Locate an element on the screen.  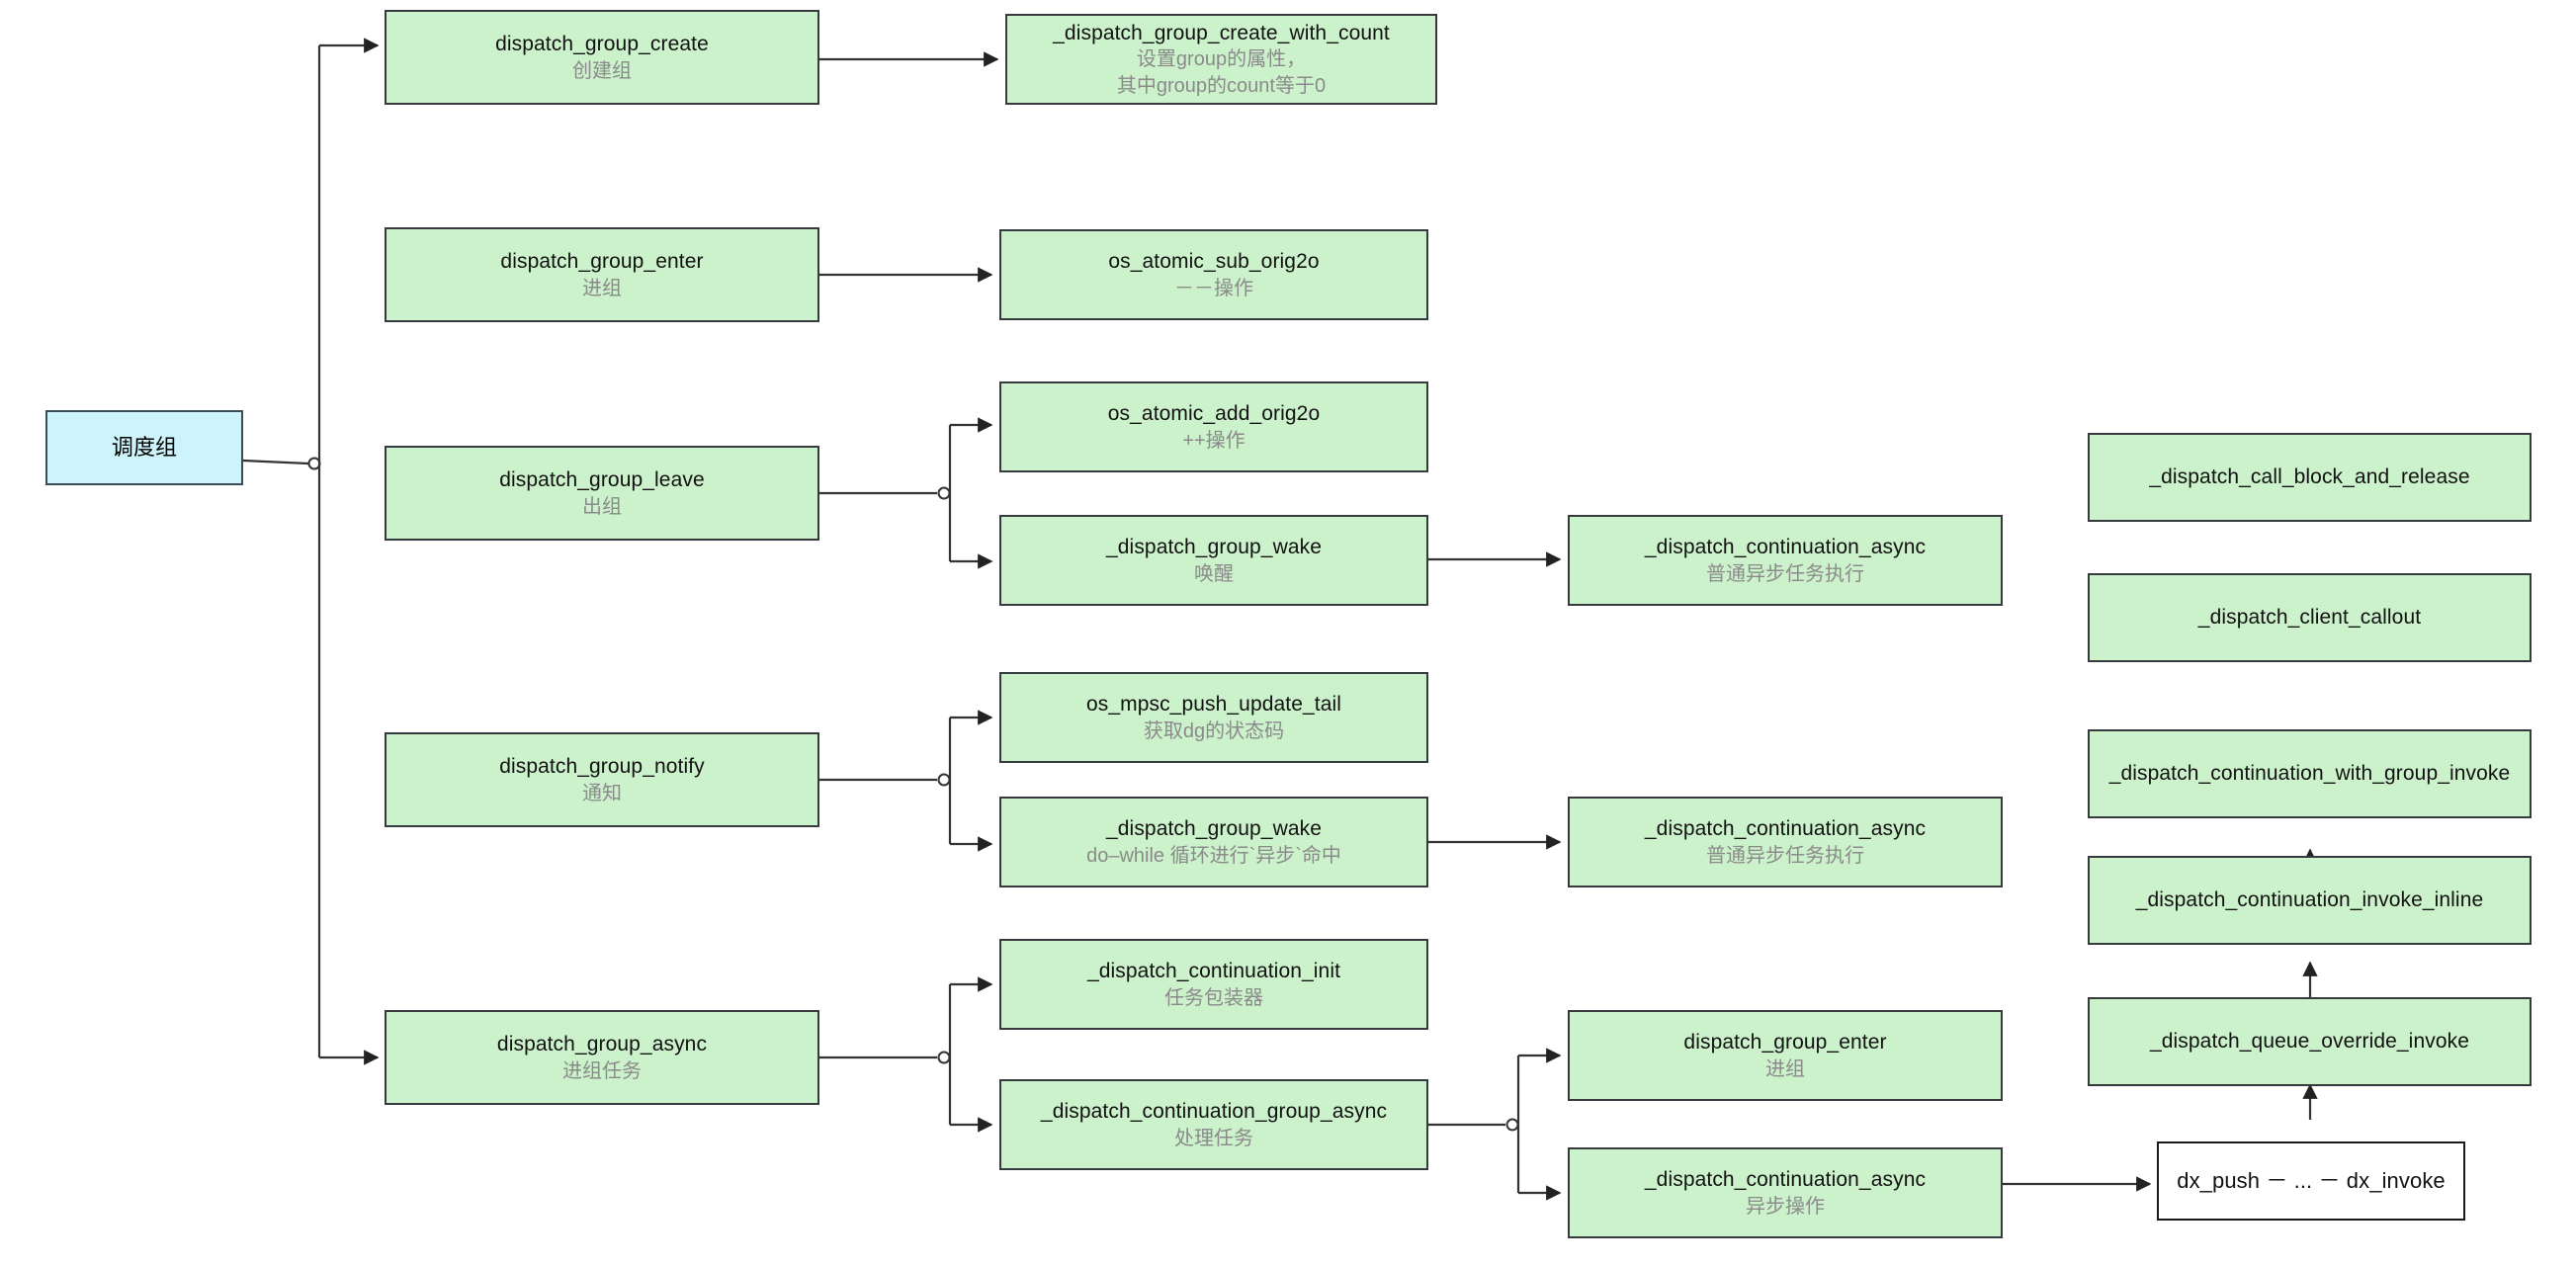
node-dispatch-continuation-group-async: _dispatch_continuation_group_async 处理任务 is located at coordinates (1213, 1124).